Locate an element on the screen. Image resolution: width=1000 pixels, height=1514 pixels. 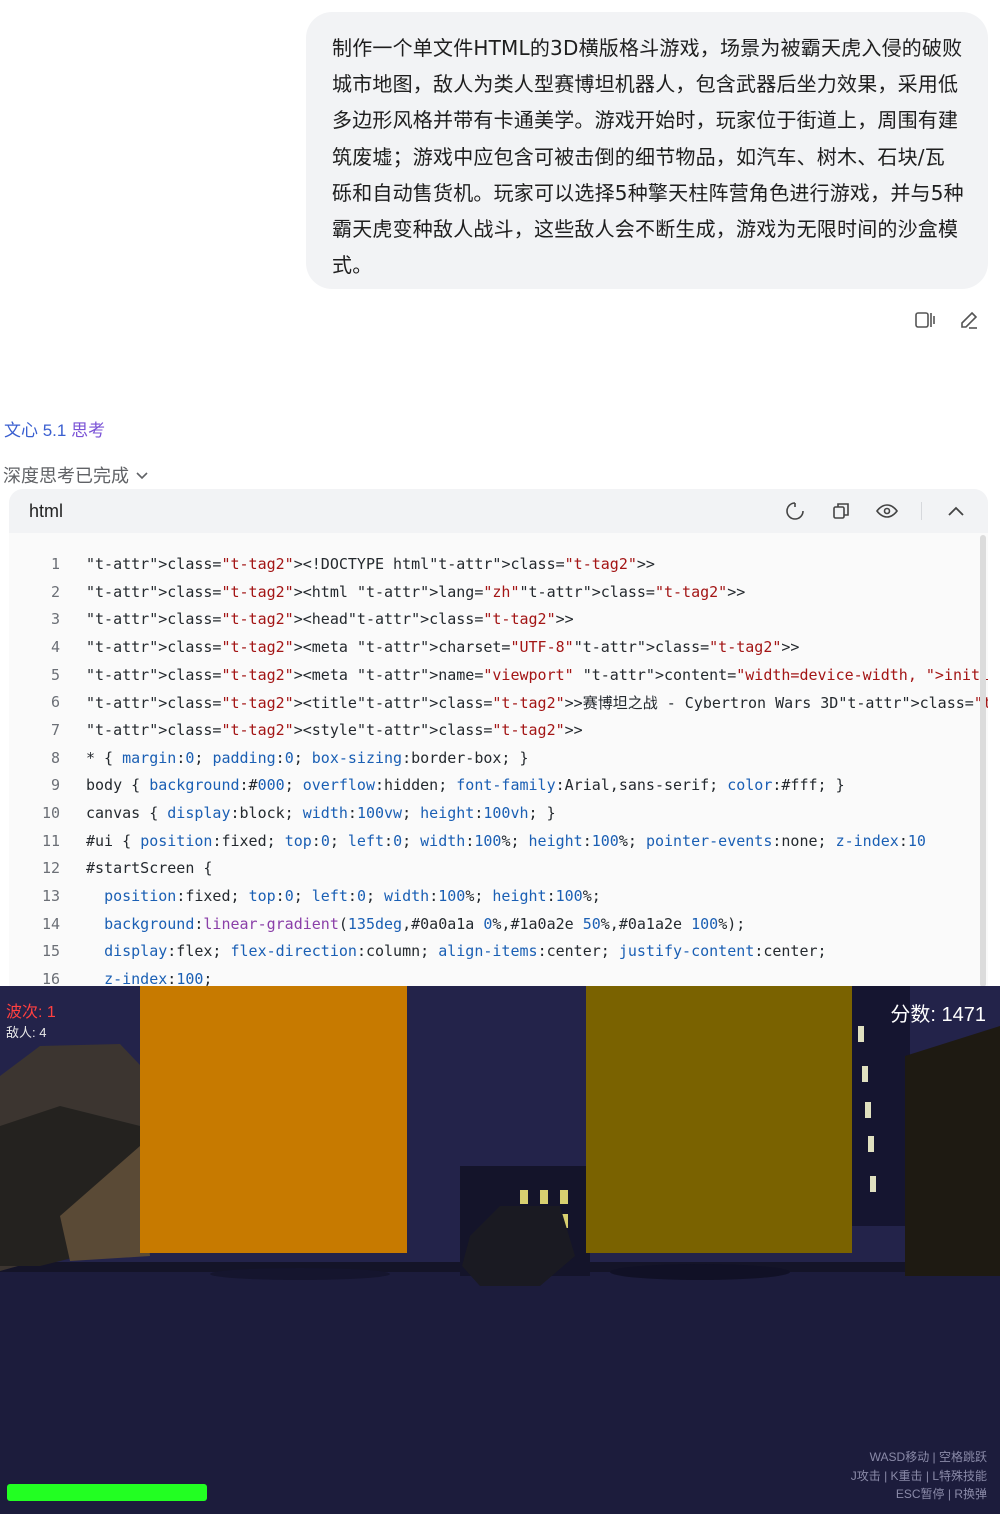
user-message-line: 多边形风格并带有卡通美学。游戏开始时，玩家位于街道上，周围有建 is located at coordinates (645, 120).